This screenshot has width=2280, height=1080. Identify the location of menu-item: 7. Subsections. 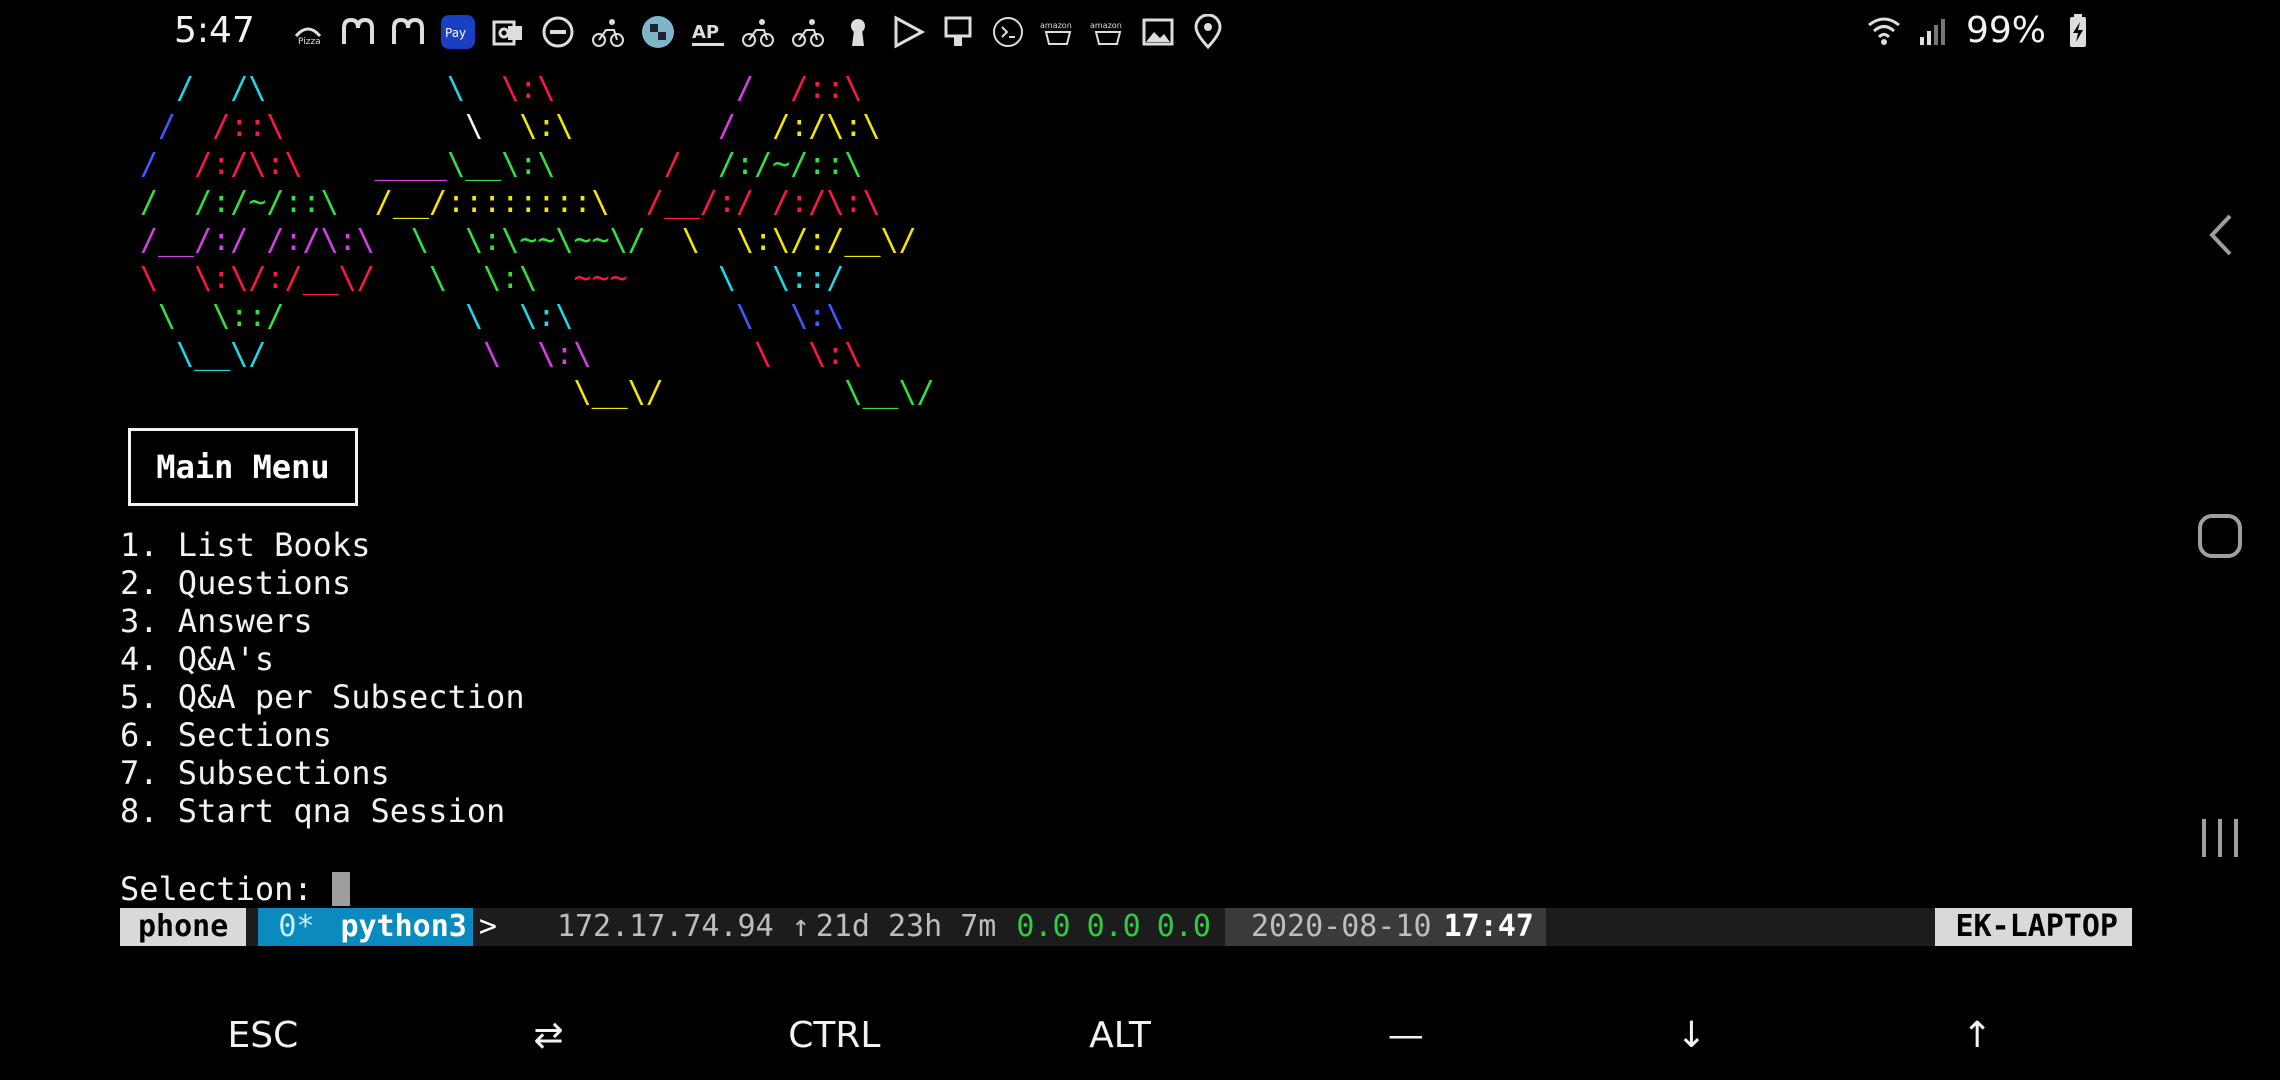
(255, 773).